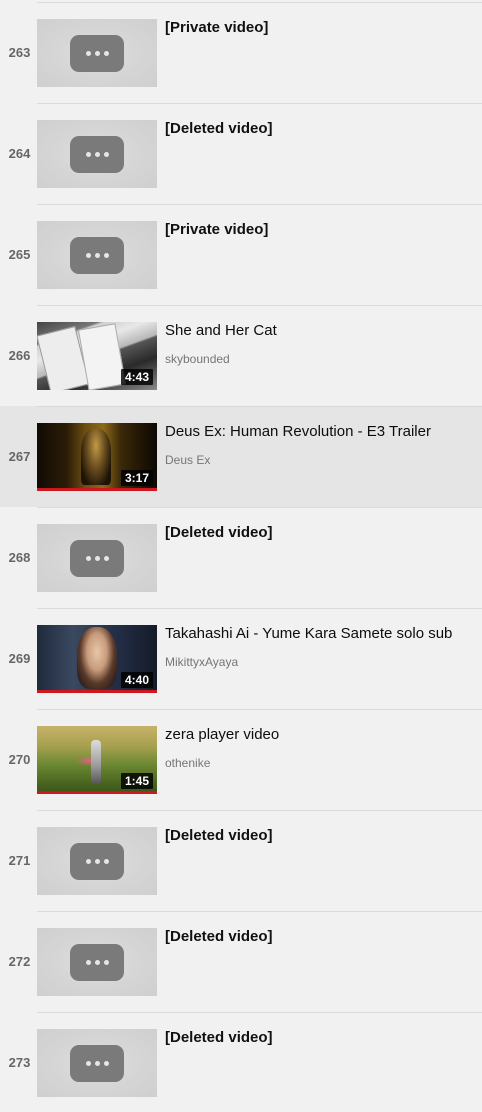 Image resolution: width=482 pixels, height=1112 pixels. What do you see at coordinates (241, 860) in the screenshot?
I see `playlist-item: 271 [Deleted video]` at bounding box center [241, 860].